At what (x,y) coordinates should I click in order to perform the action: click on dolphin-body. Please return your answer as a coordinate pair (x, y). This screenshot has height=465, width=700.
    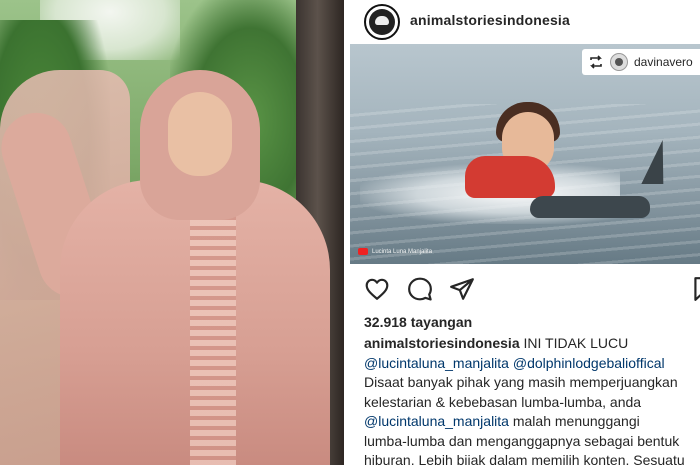
    Looking at the image, I should click on (590, 207).